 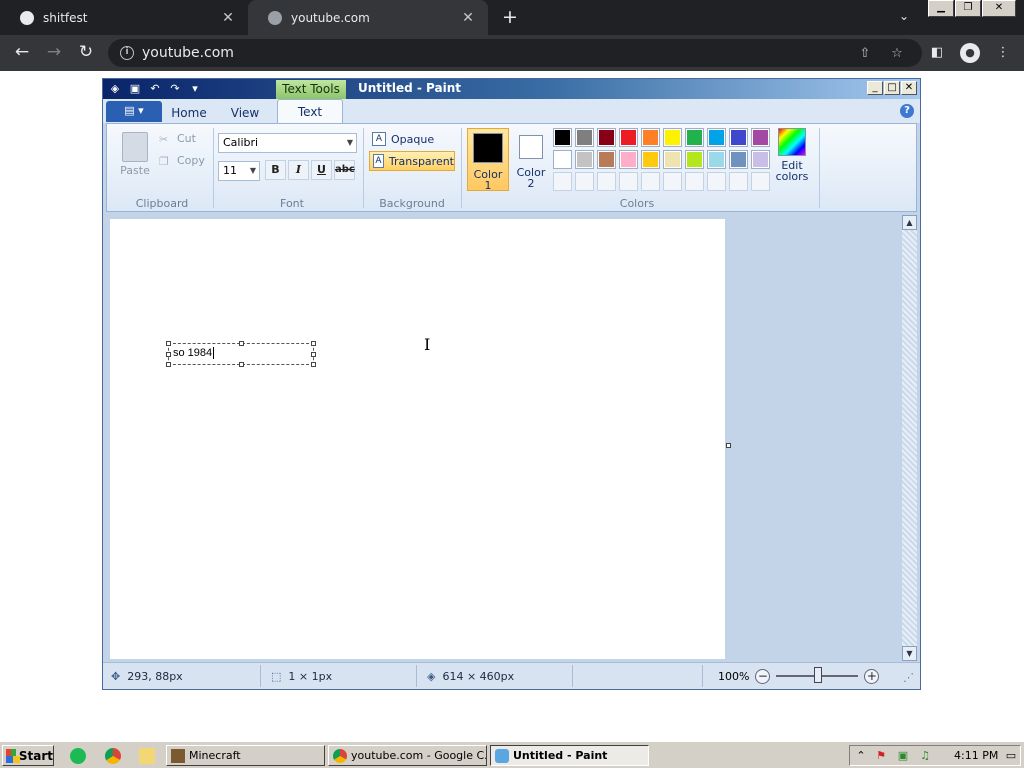 I want to click on spotify-icon, so click(x=78, y=756).